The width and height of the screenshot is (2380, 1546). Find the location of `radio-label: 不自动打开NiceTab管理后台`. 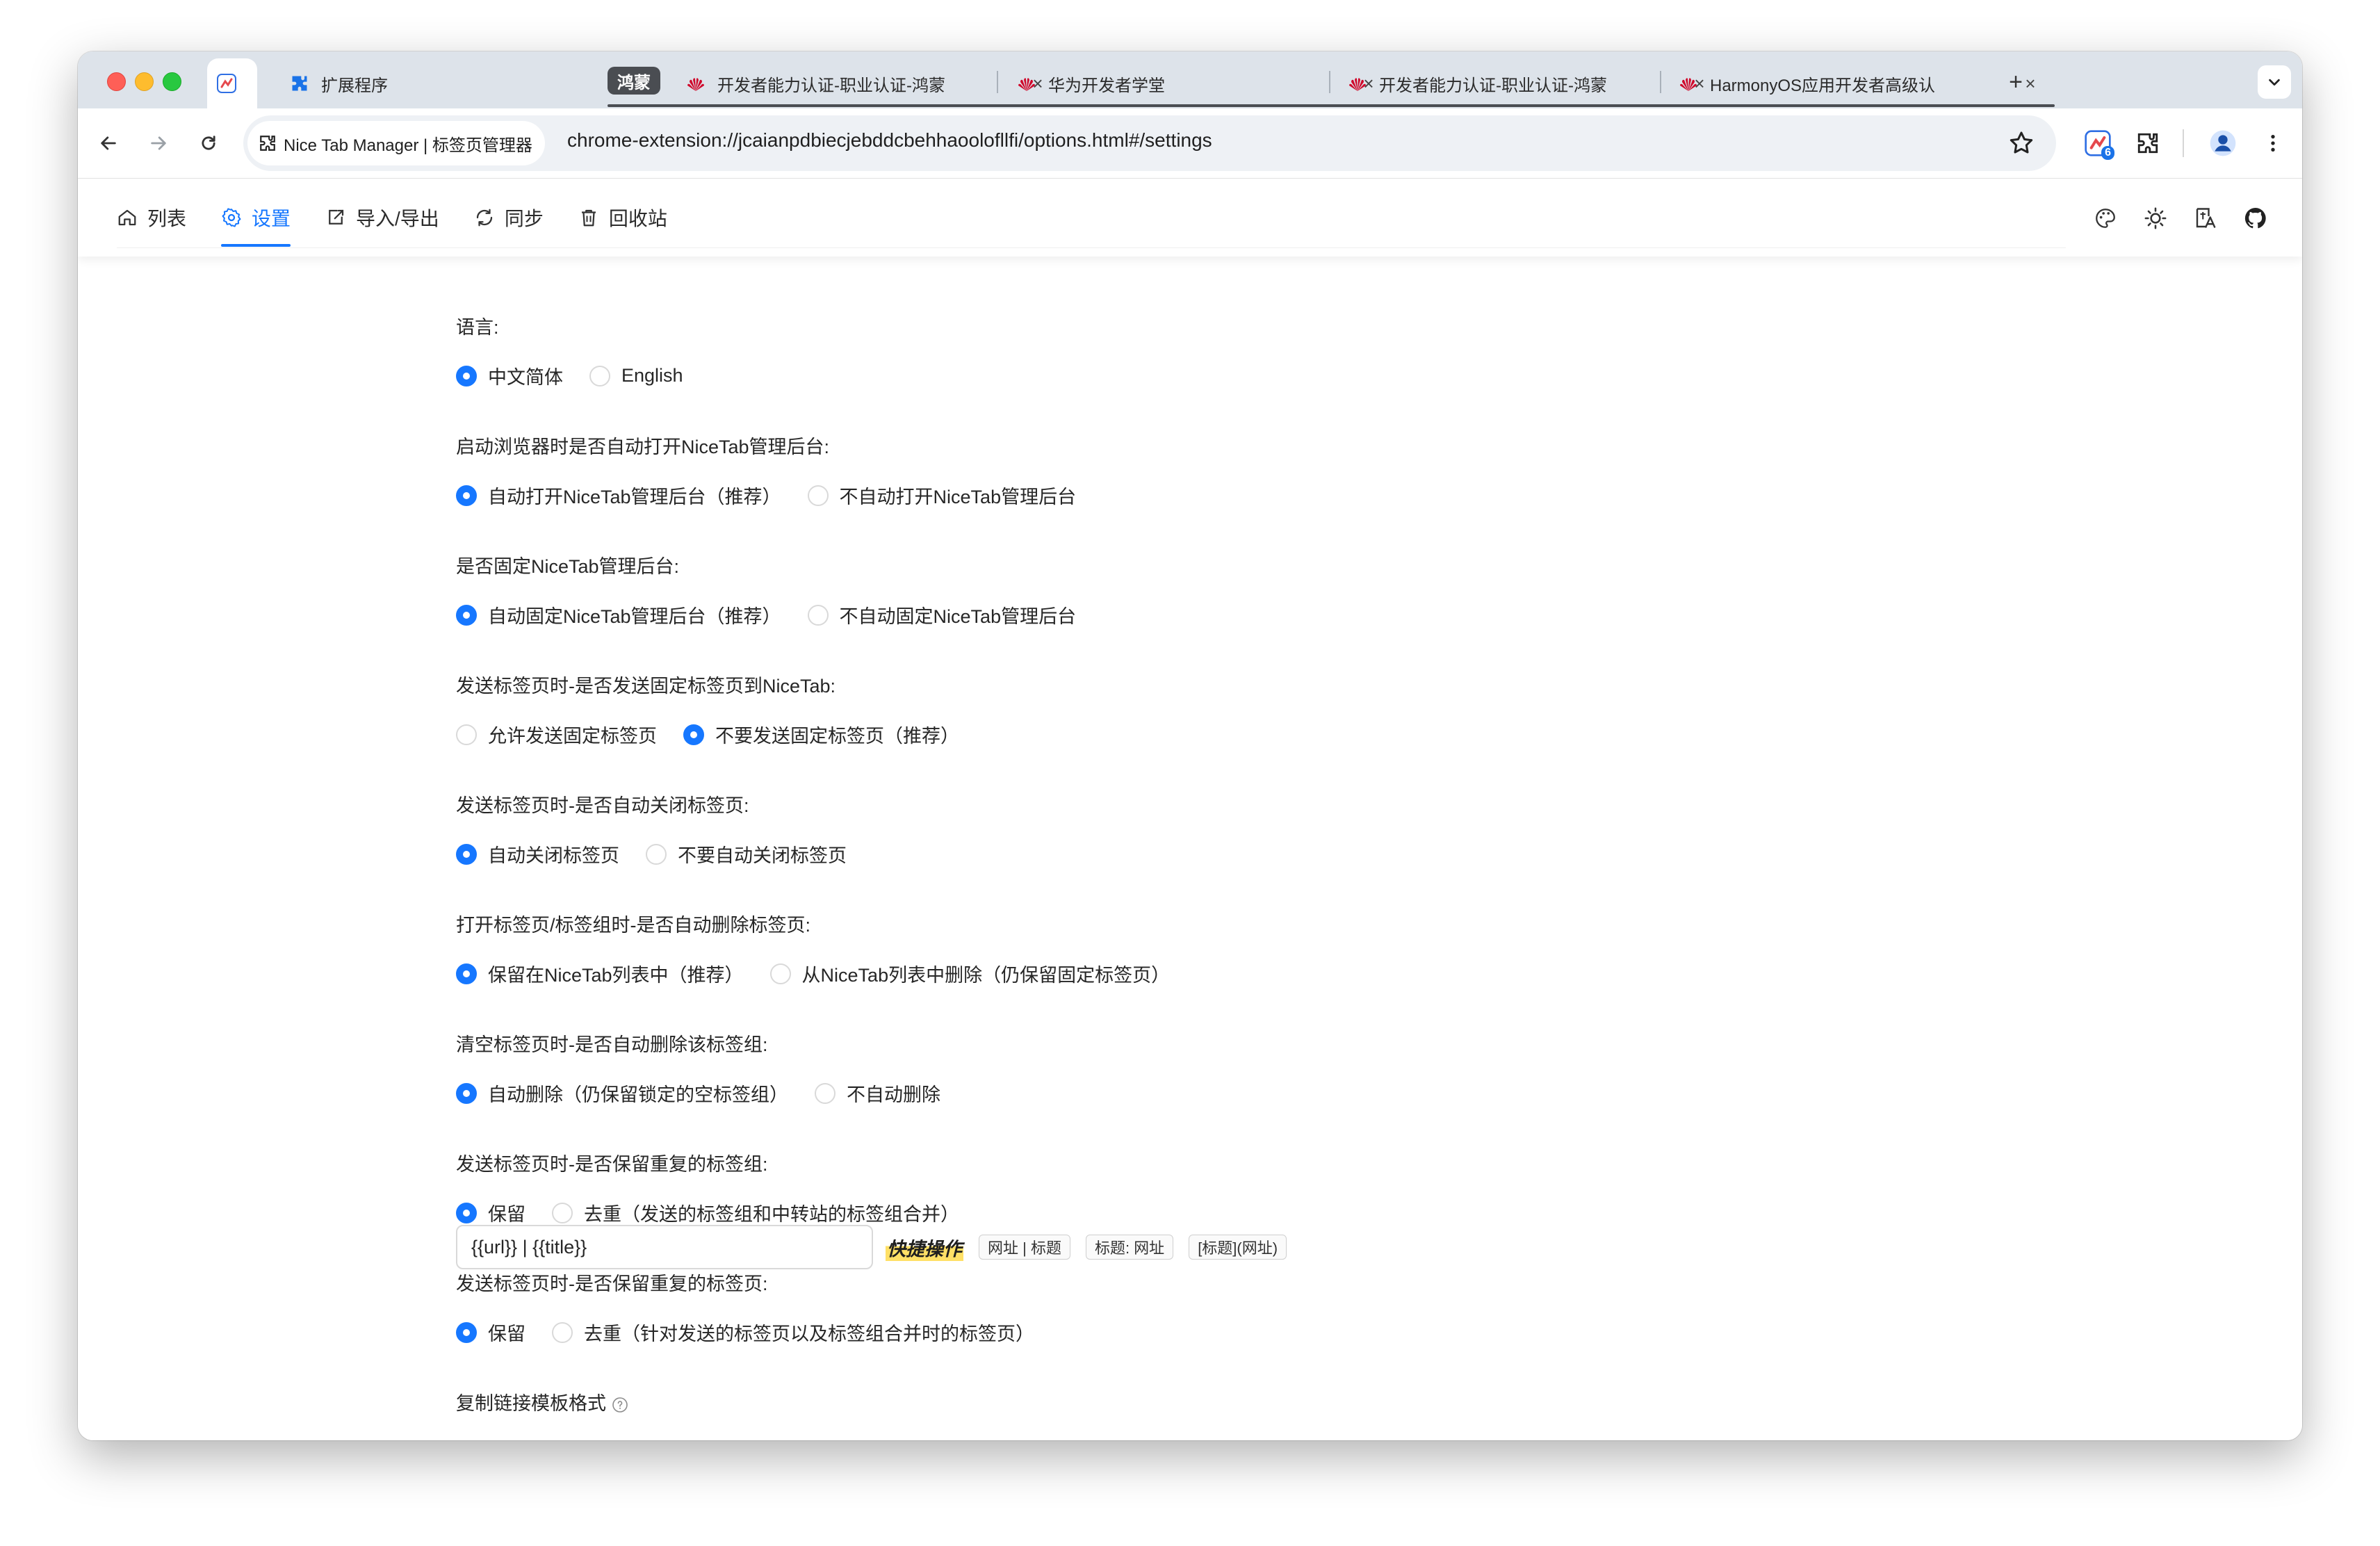

radio-label: 不自动打开NiceTab管理后台 is located at coordinates (958, 497).